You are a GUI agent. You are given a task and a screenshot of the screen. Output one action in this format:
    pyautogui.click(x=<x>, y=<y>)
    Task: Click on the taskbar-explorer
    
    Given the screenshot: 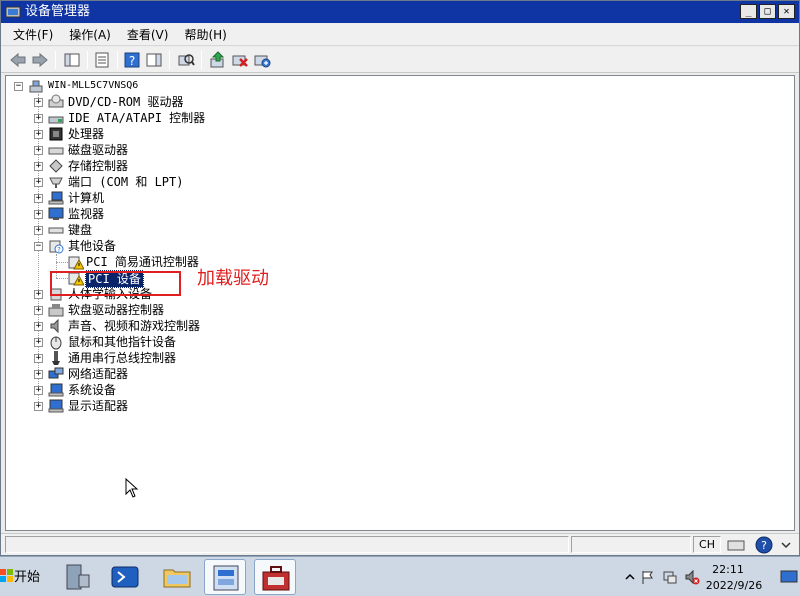 What is the action you would take?
    pyautogui.click(x=177, y=577)
    